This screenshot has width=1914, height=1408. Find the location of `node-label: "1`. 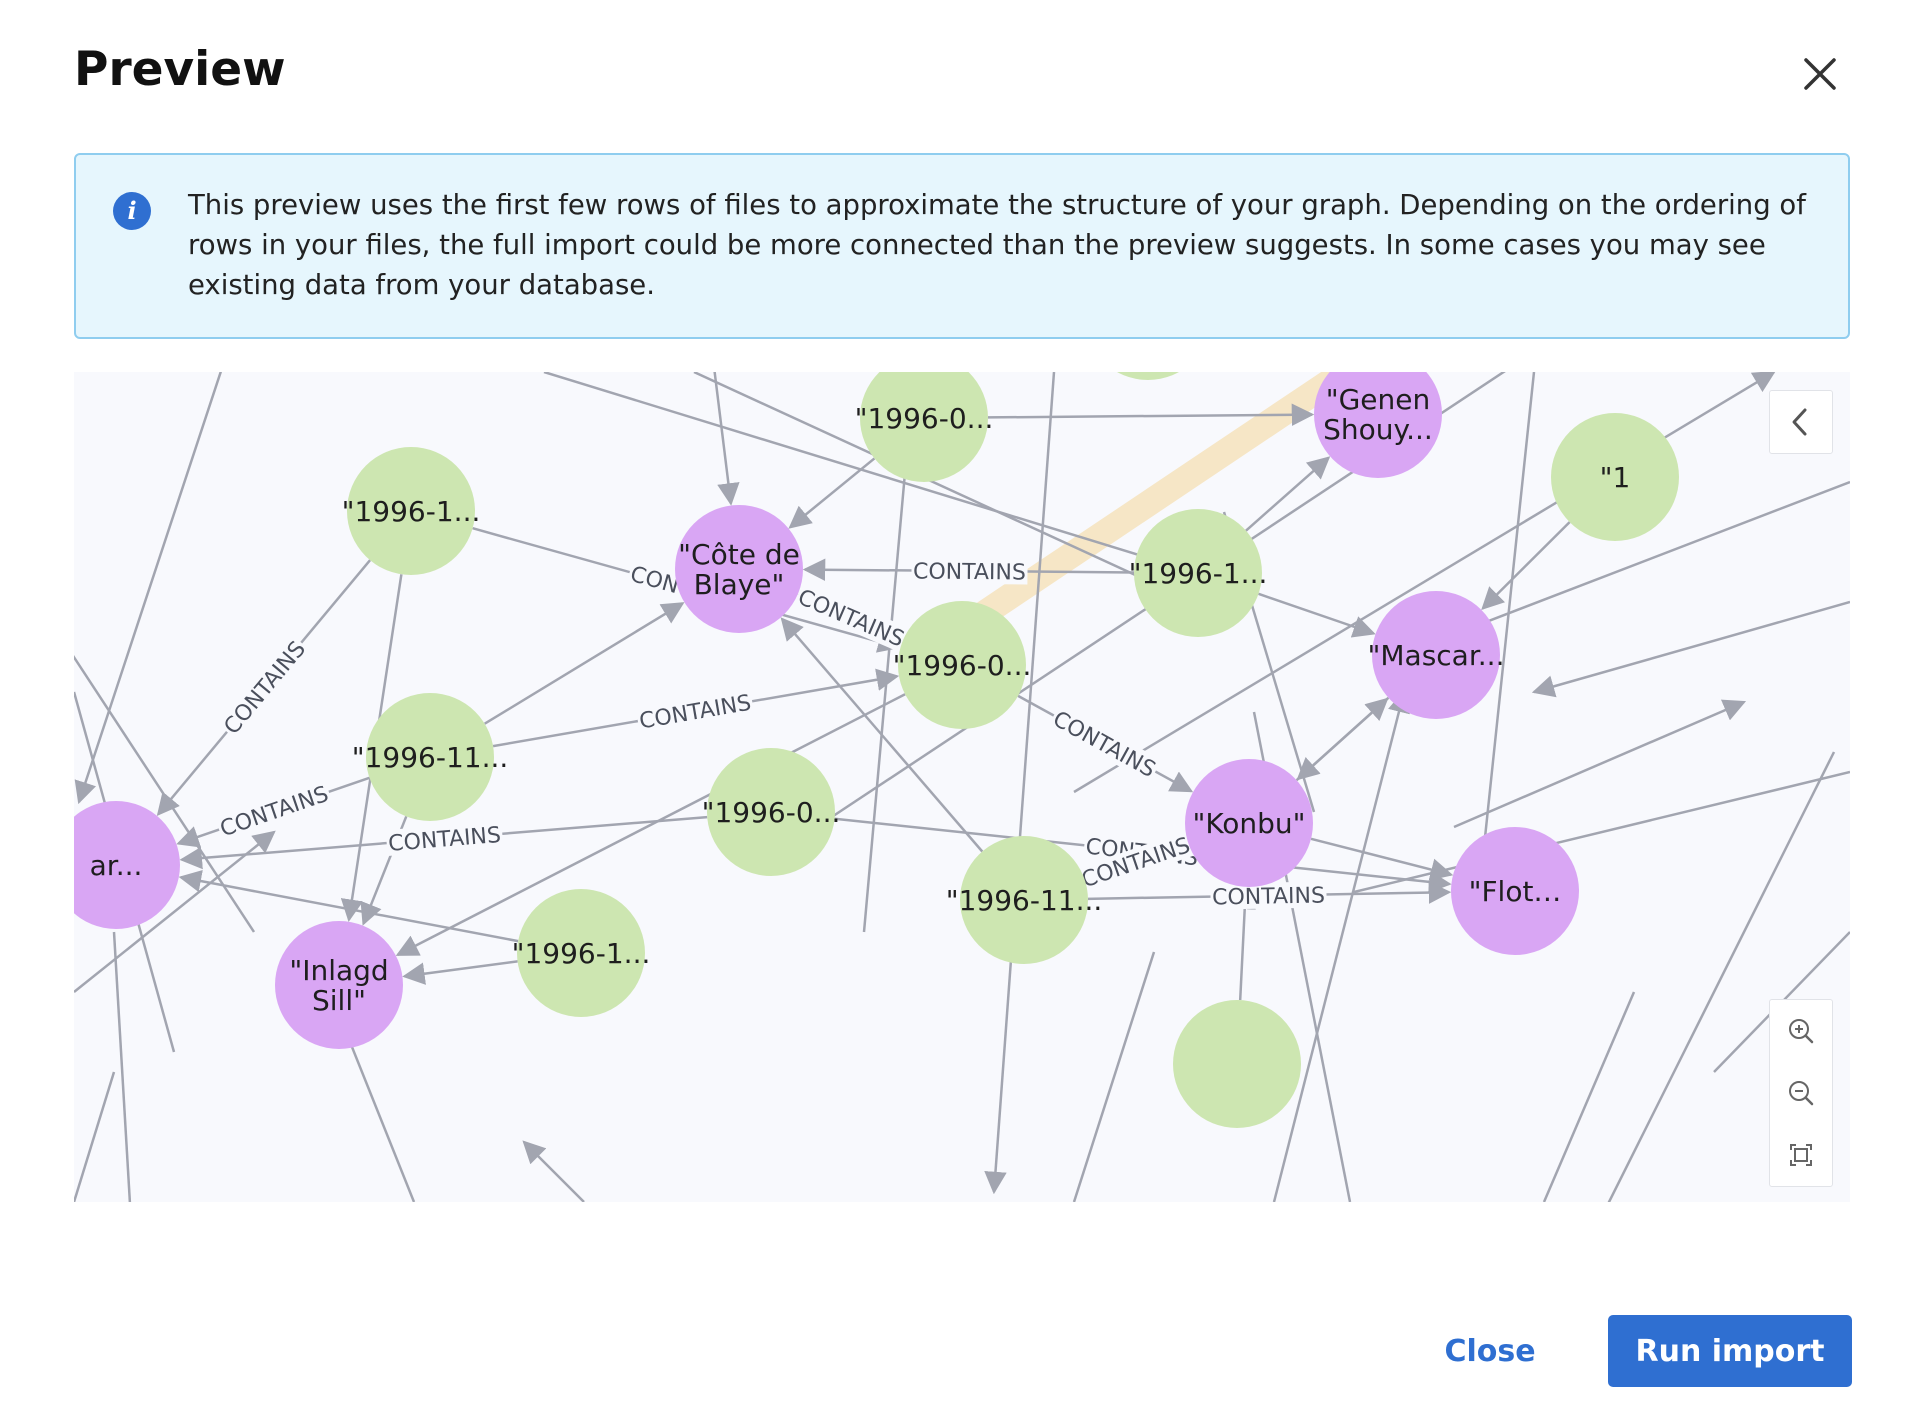

node-label: "1 is located at coordinates (1615, 477).